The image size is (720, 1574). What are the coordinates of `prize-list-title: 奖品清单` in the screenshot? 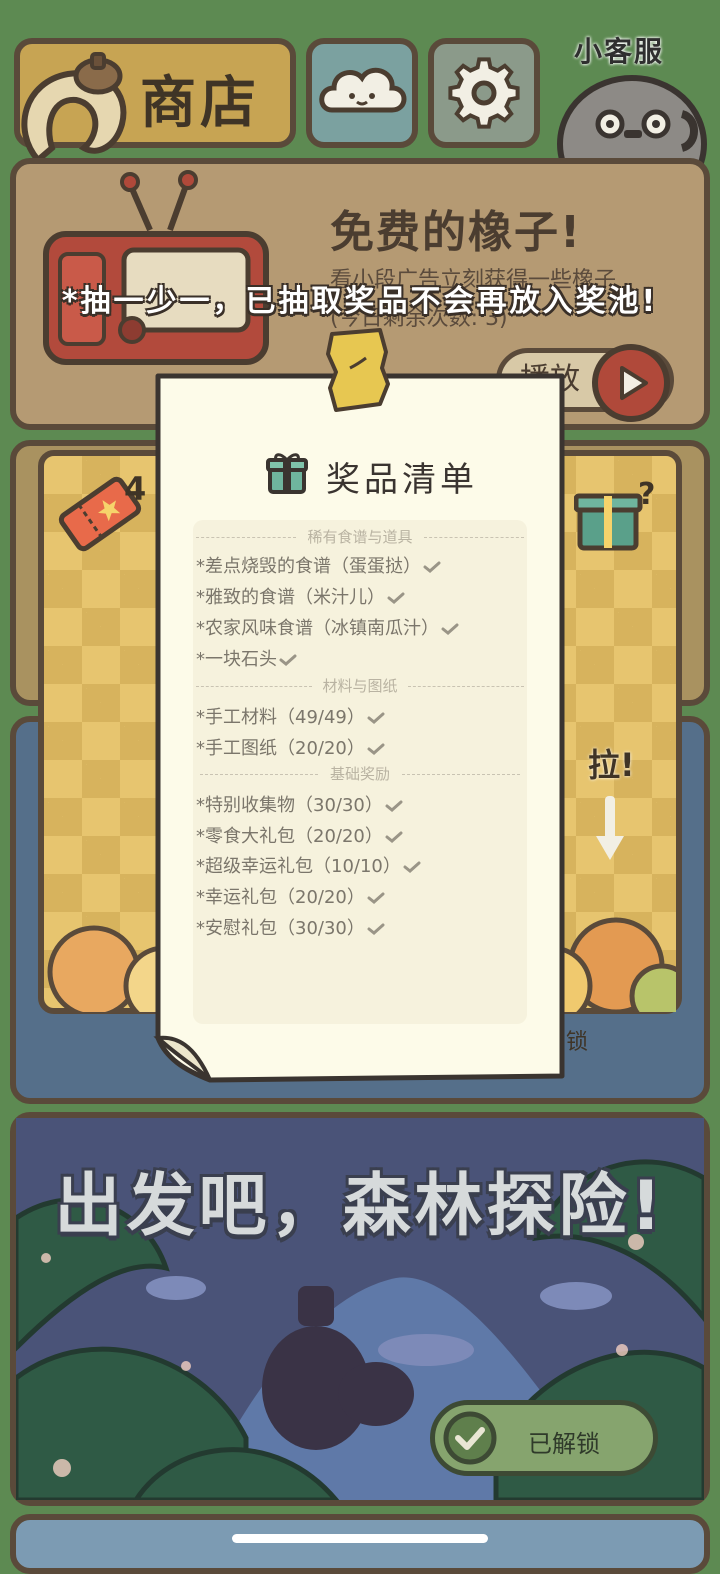 It's located at (402, 480).